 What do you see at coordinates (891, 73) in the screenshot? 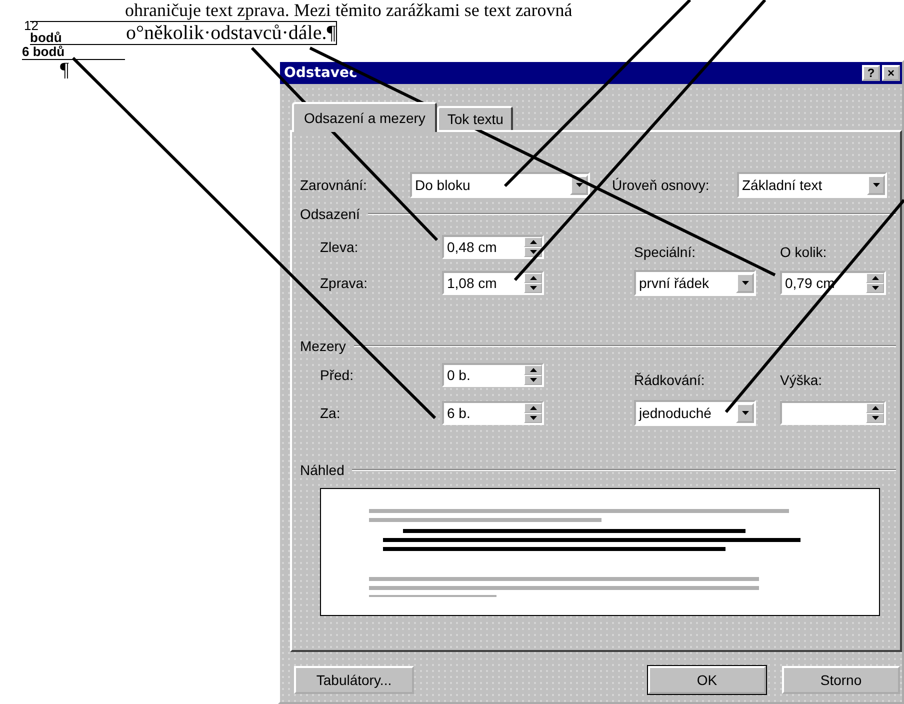
I see `close-button: ×` at bounding box center [891, 73].